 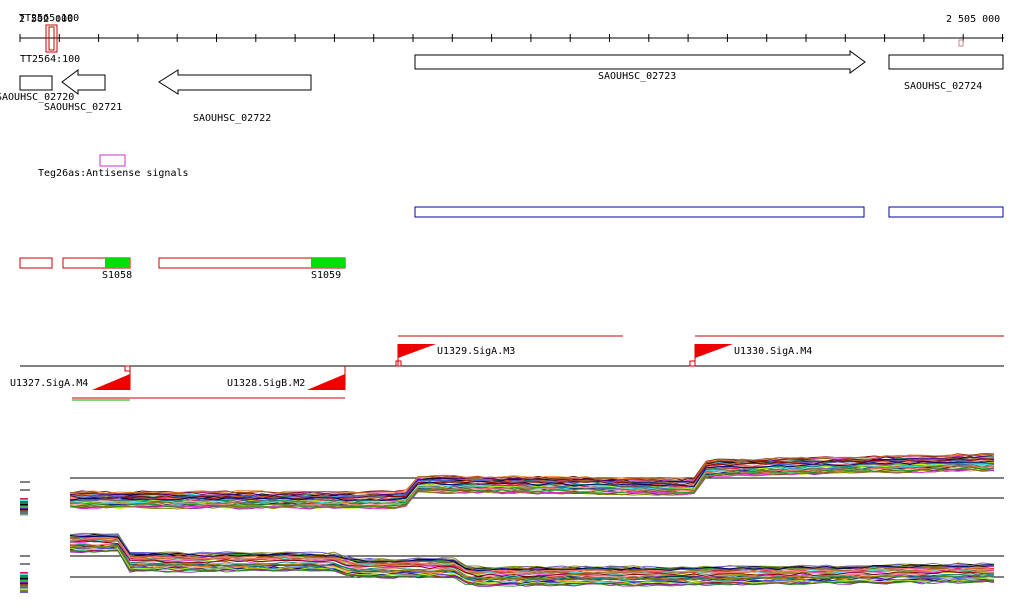 I want to click on promoter-label: U1327.SigA.M4, so click(x=49, y=383).